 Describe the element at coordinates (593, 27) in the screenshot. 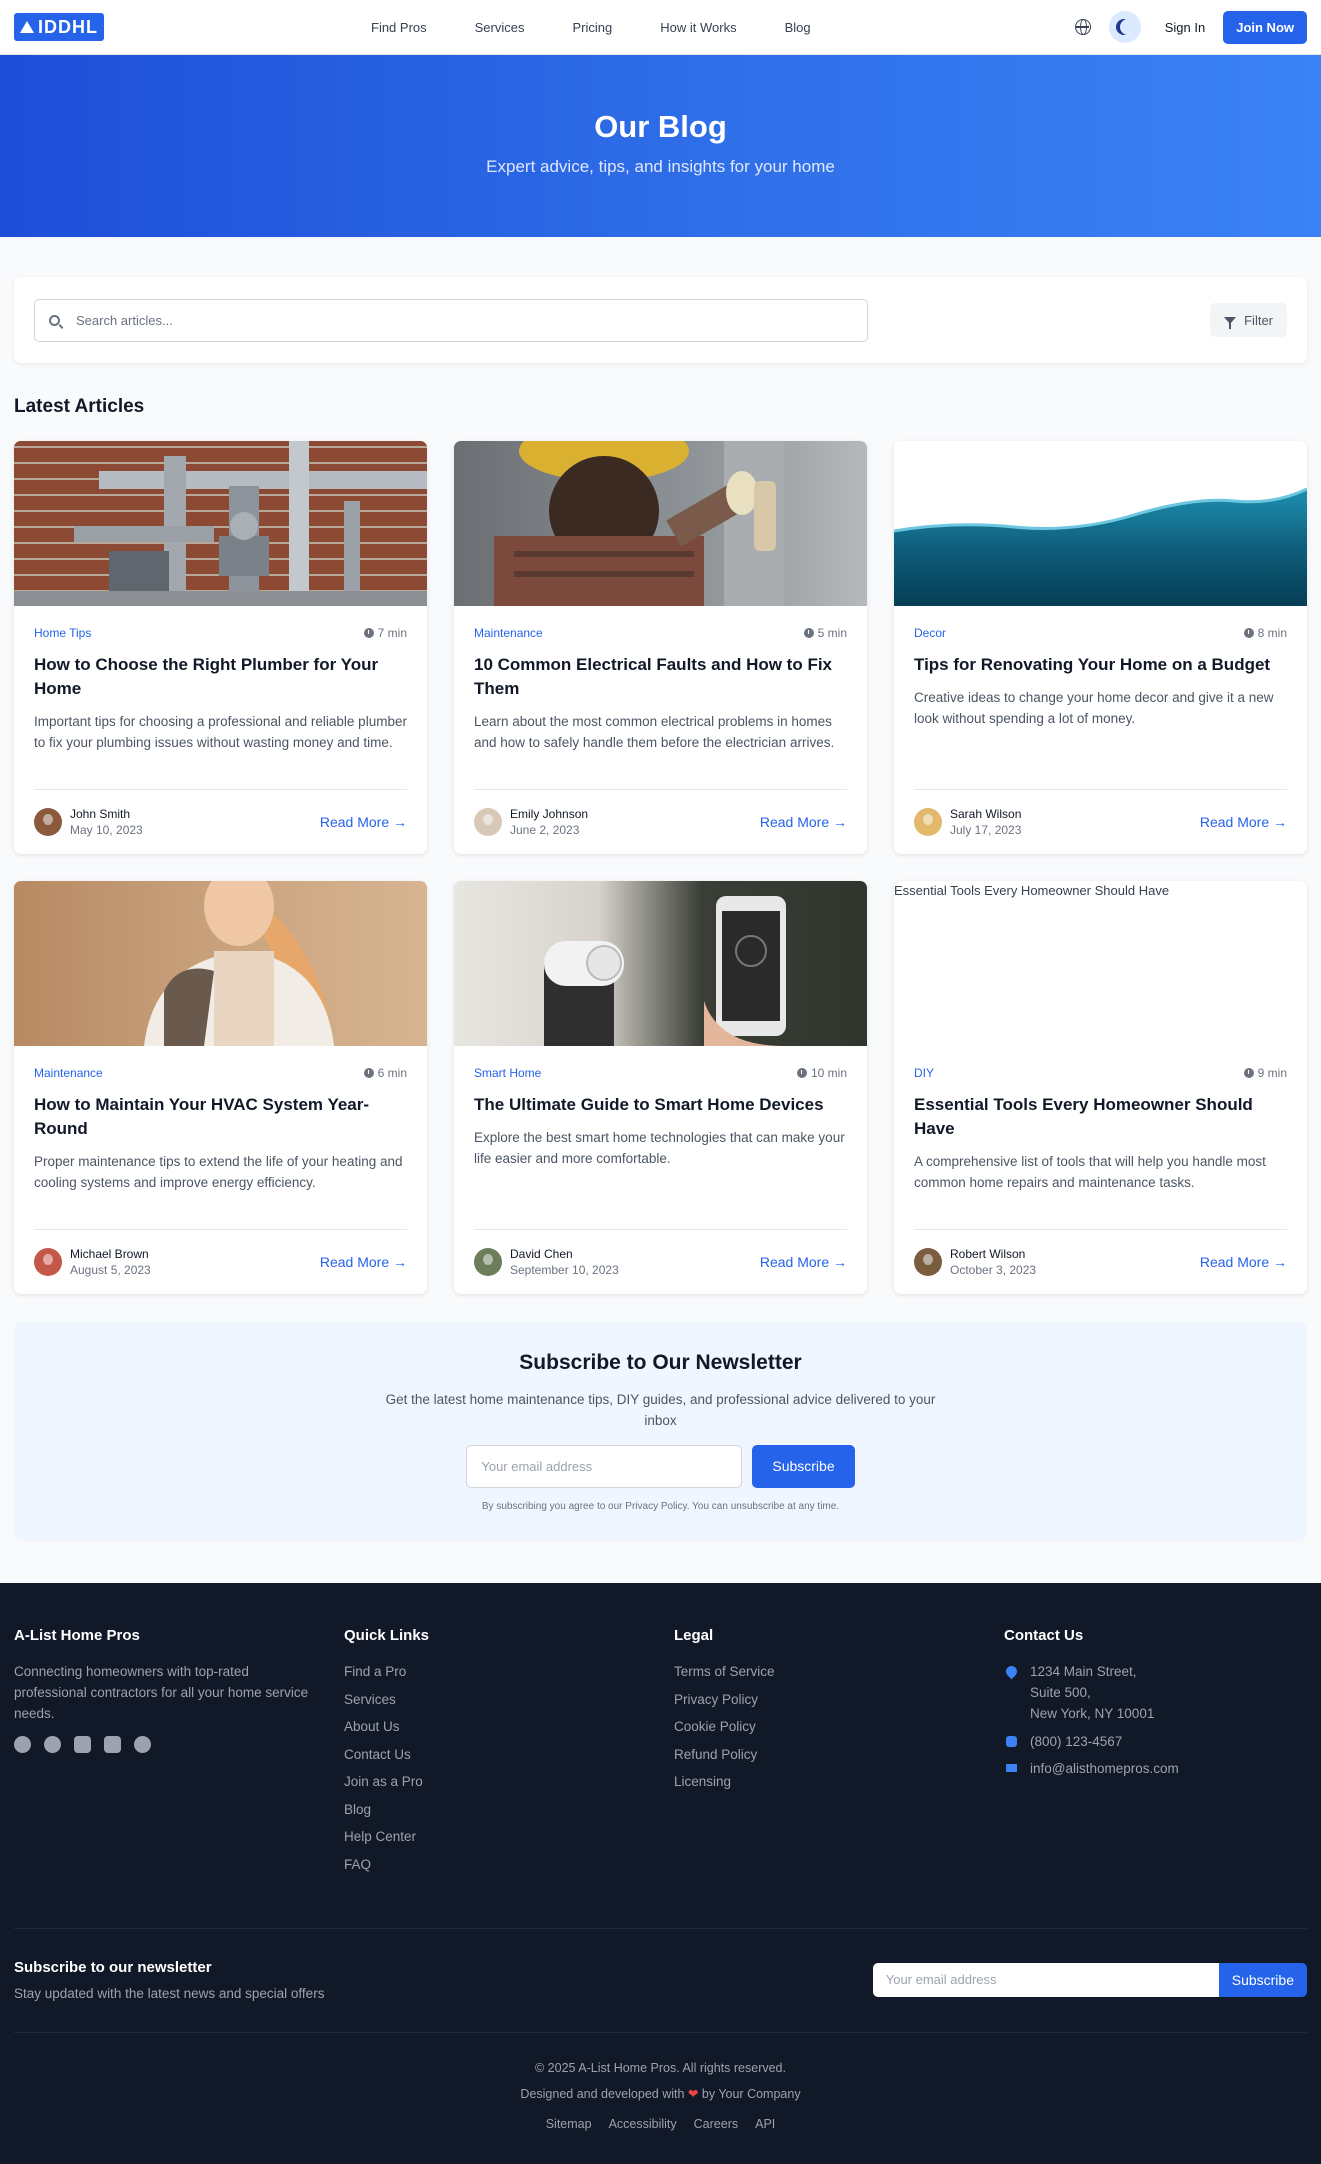

I see `nav-pricing: Pricing` at that location.